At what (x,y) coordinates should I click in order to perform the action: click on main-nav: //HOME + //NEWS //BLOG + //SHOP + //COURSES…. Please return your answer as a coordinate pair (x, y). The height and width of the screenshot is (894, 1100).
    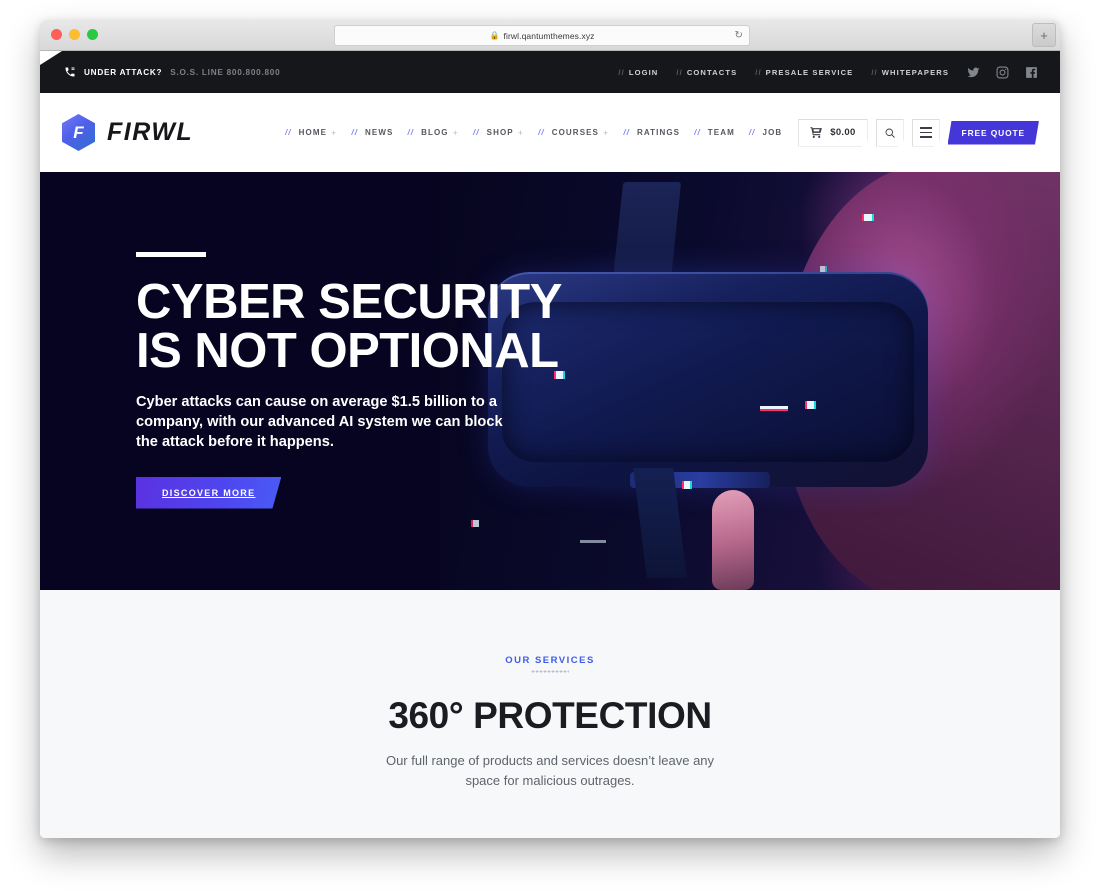
    Looking at the image, I should click on (533, 133).